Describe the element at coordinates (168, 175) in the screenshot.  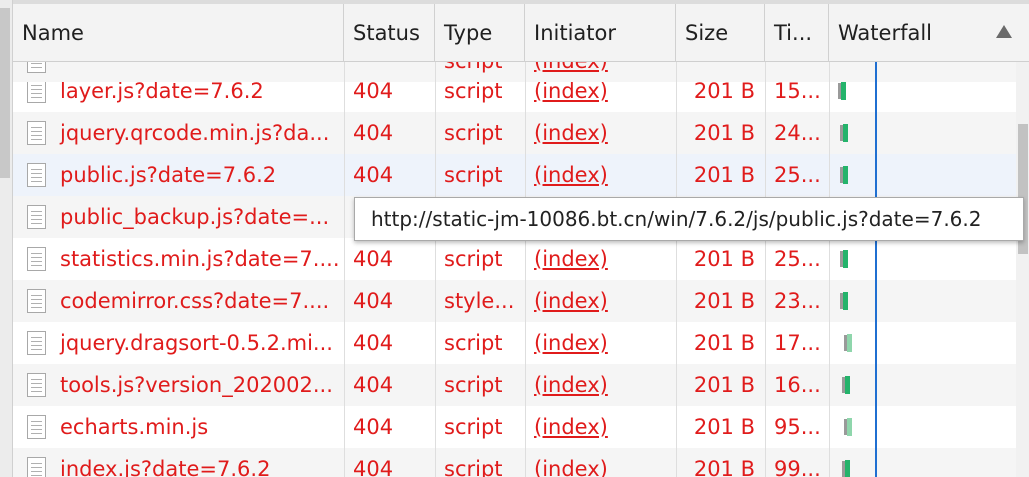
I see `request-name: public.js?date=7.6.2` at that location.